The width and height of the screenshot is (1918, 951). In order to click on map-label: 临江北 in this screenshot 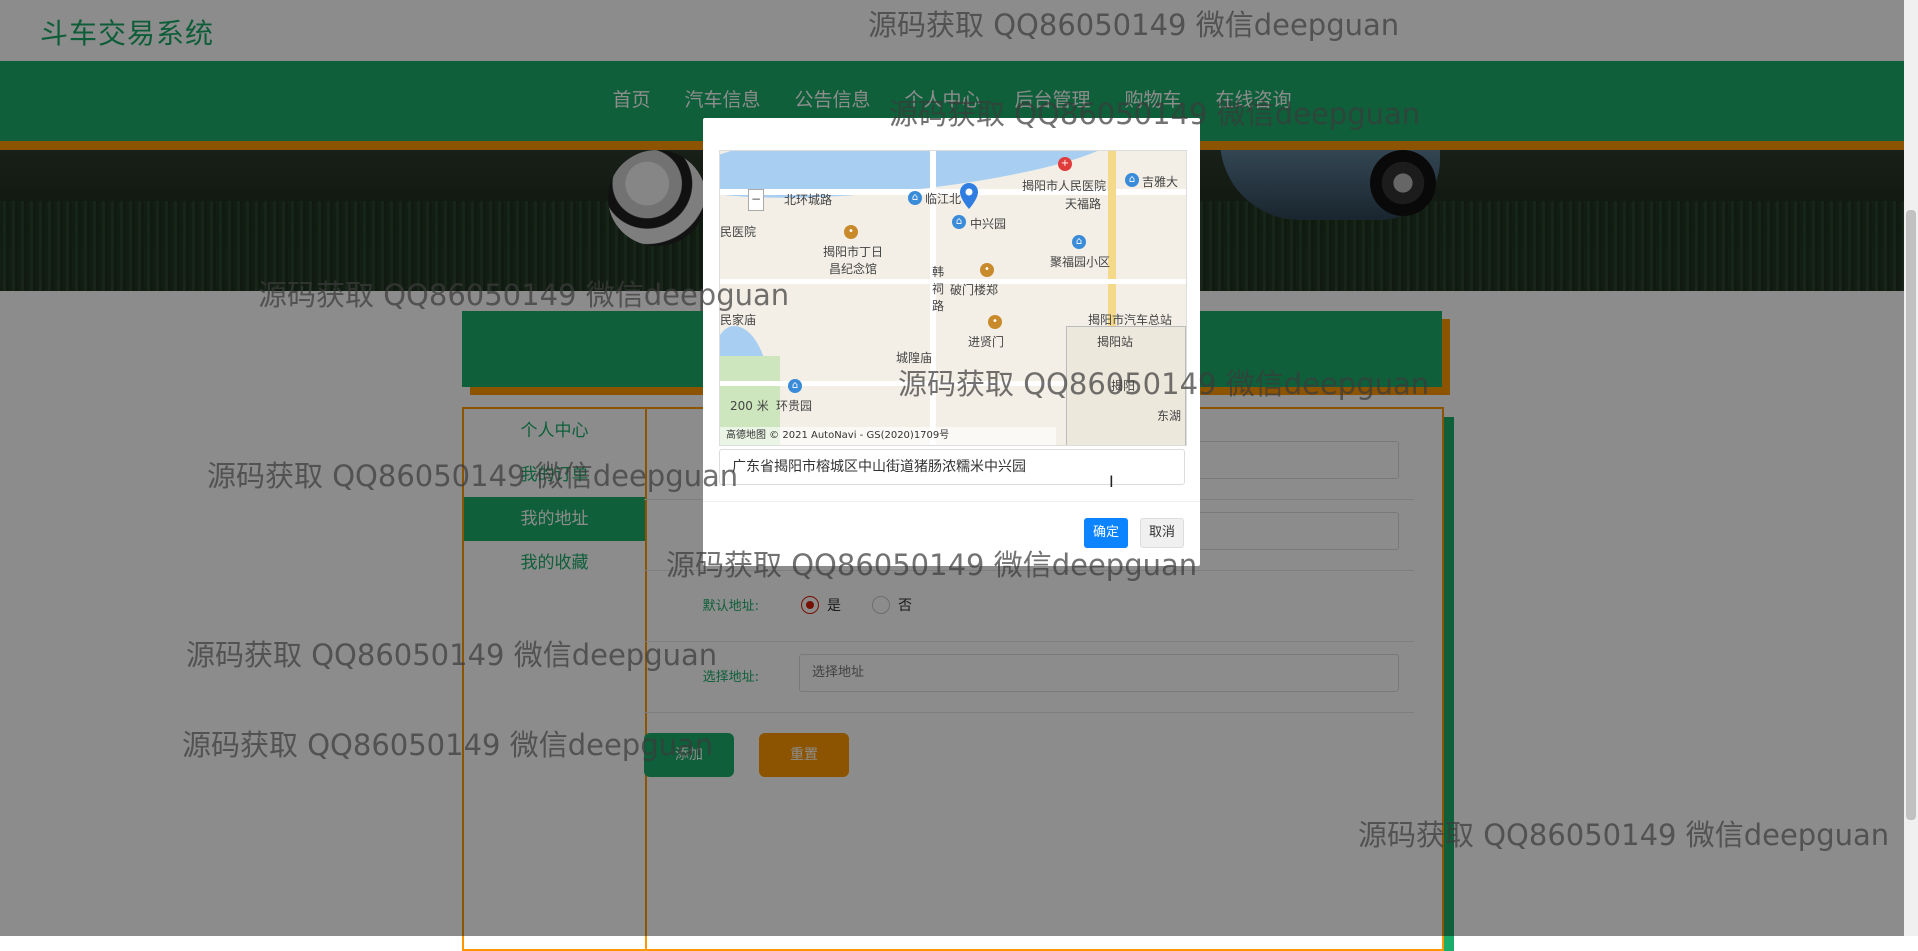, I will do `click(943, 199)`.